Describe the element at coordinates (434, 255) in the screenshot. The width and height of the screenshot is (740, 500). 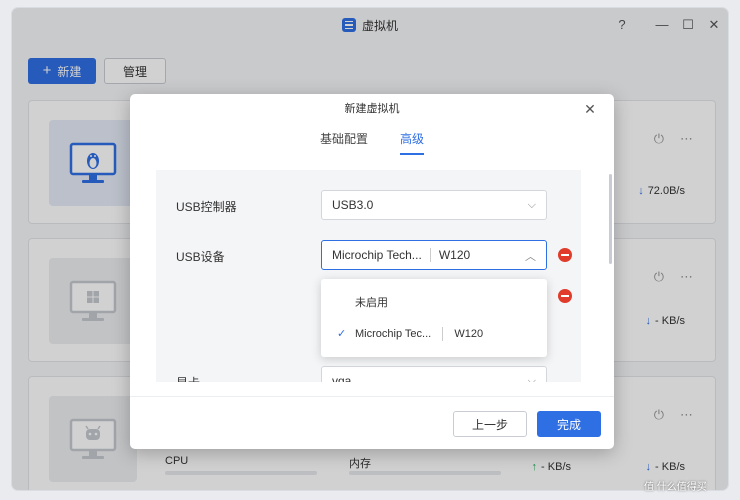
I see `usb-device-select: Microchip Tech... W120 ︿` at that location.